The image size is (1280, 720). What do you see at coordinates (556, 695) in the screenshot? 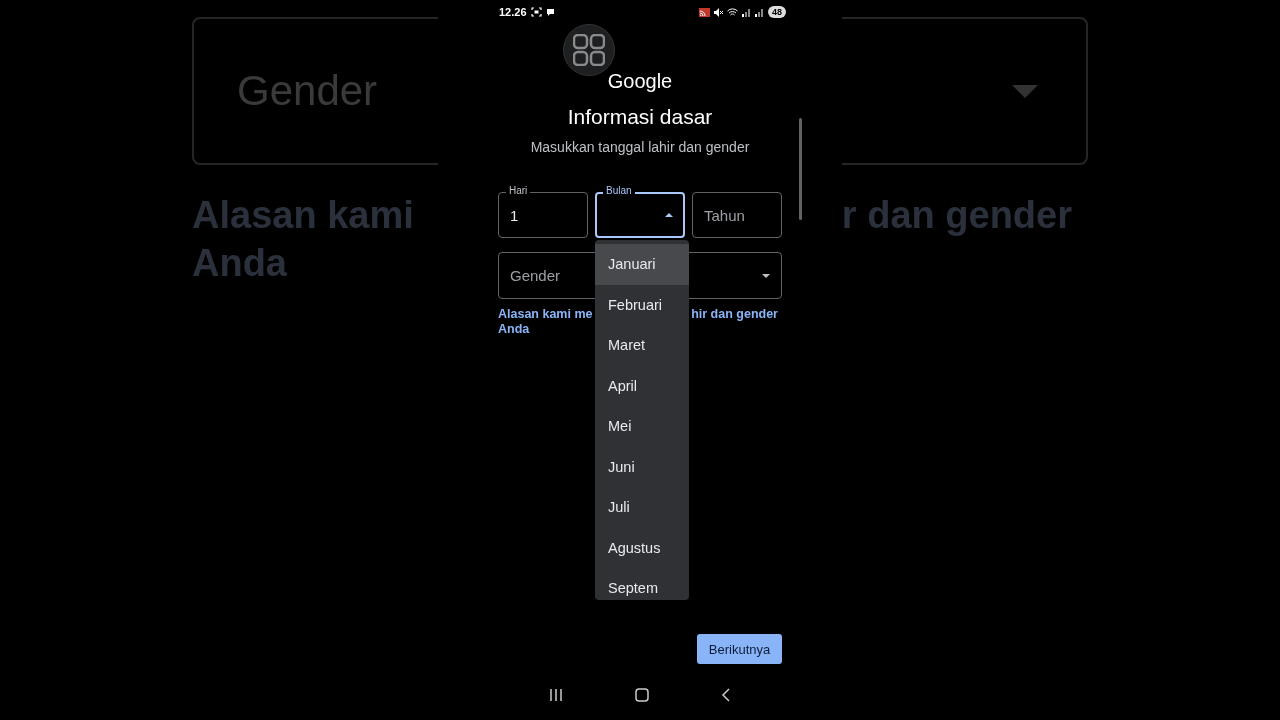
I see `recent-apps-icon` at bounding box center [556, 695].